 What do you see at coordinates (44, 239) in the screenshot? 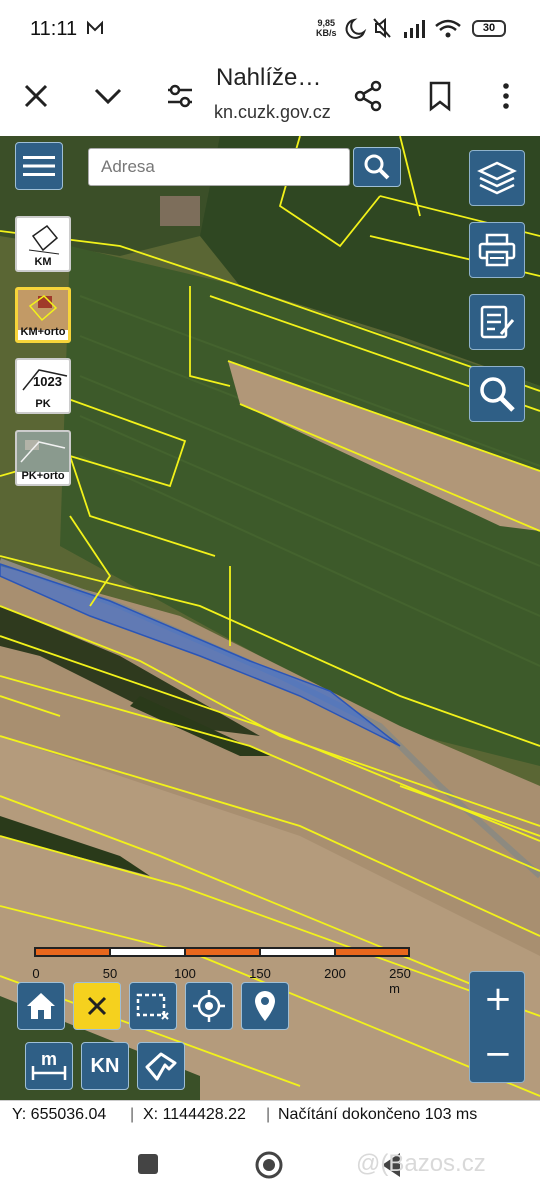
I see `cadastral-map-icon` at bounding box center [44, 239].